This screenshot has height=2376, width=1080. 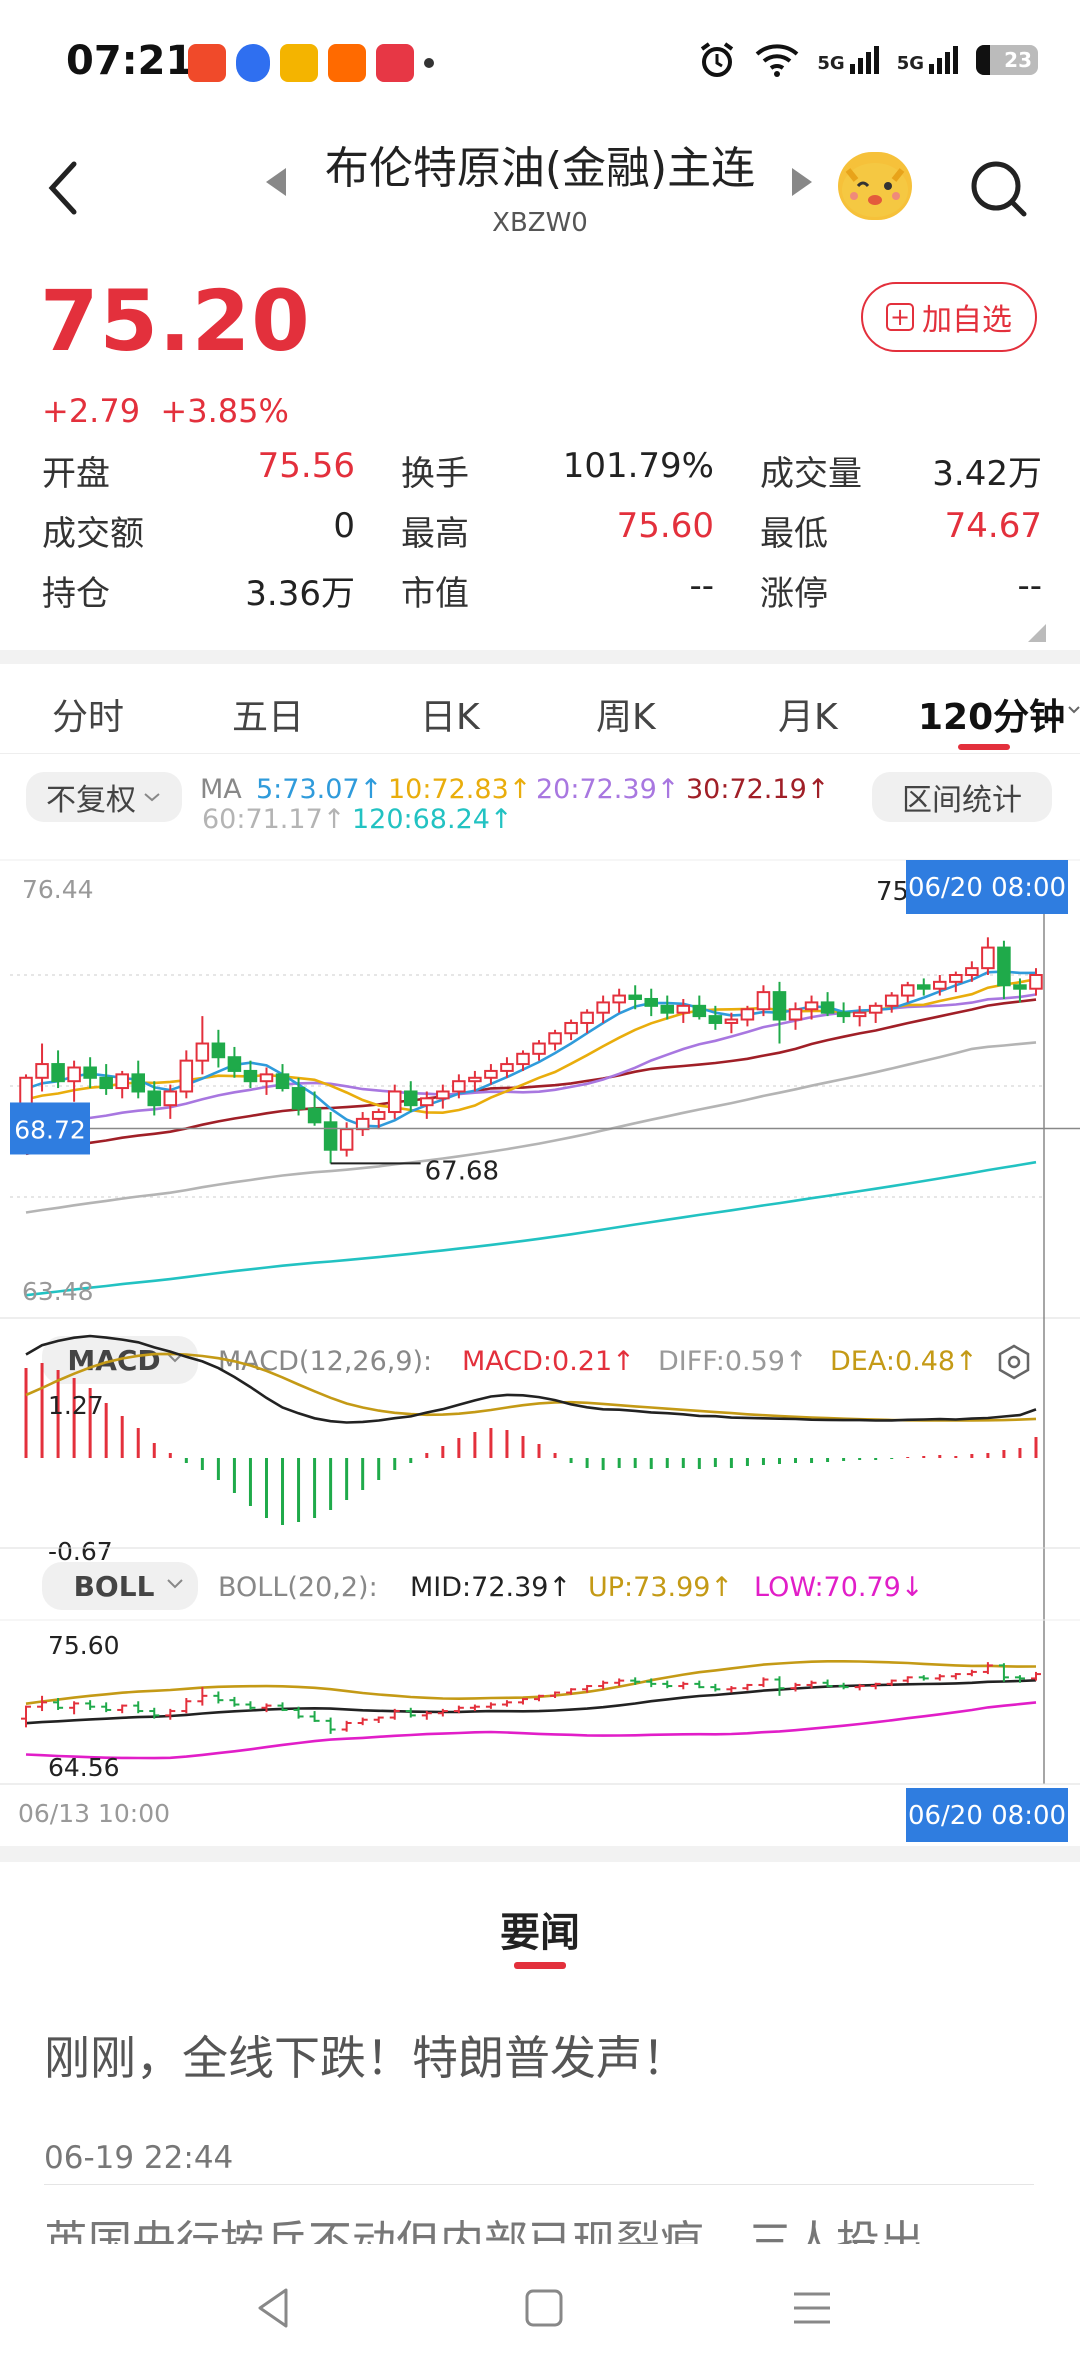 I want to click on cursor-price-label: 68.72, so click(x=50, y=1129).